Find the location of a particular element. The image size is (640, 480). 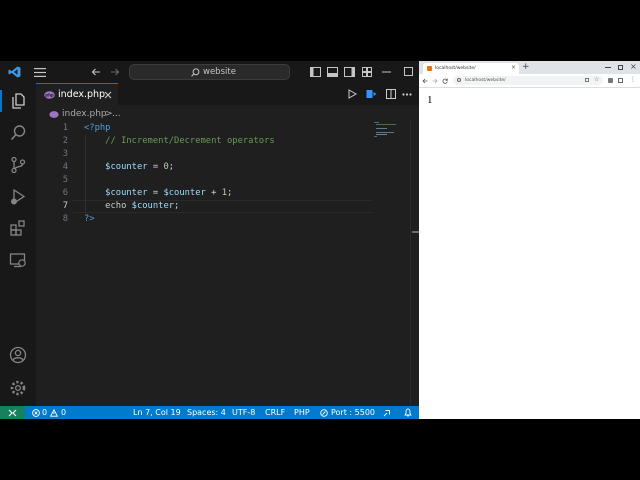

toggle-secondary-sidebar-icon is located at coordinates (349, 72).